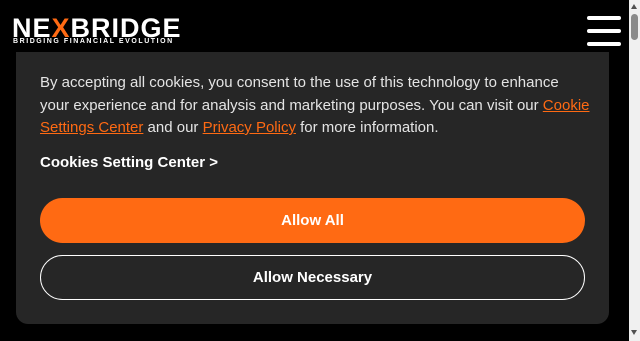  Describe the element at coordinates (113, 30) in the screenshot. I see `nexbridge-logo: NEXBRIDGE BRIDGING FINANCIAL EVOLUTION` at that location.